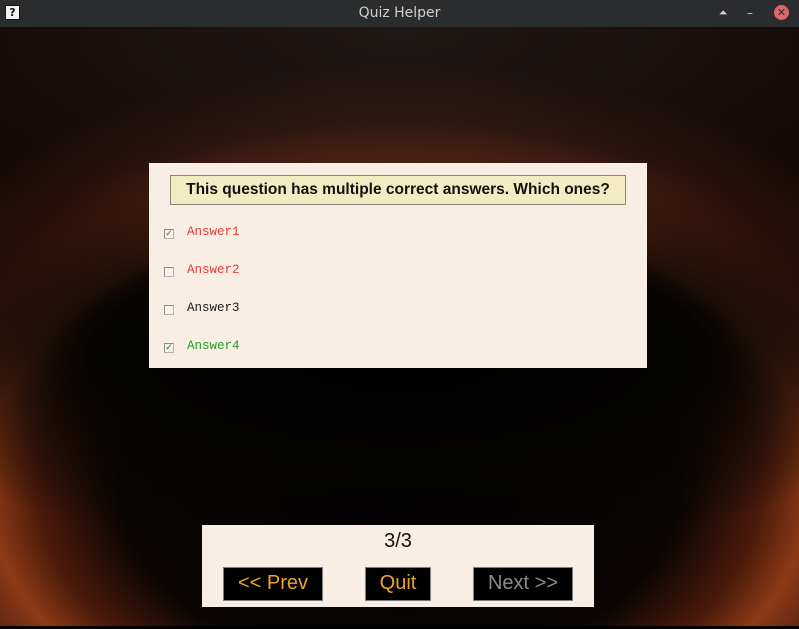 This screenshot has width=799, height=629. I want to click on title-bar: ? Quiz Helper ⏶ – ✕, so click(399, 14).